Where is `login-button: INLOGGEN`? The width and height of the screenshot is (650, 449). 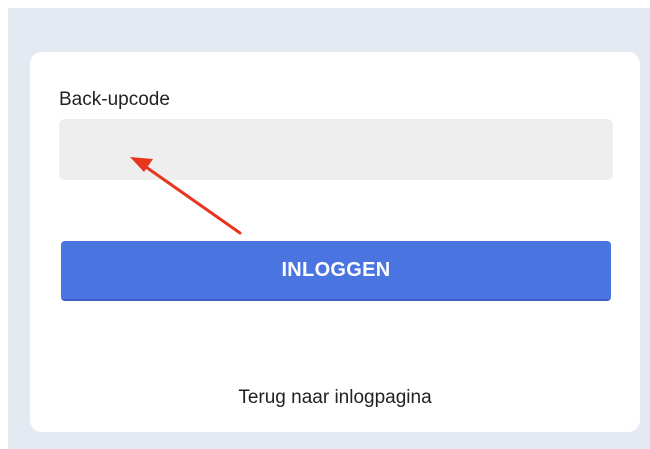
login-button: INLOGGEN is located at coordinates (336, 271).